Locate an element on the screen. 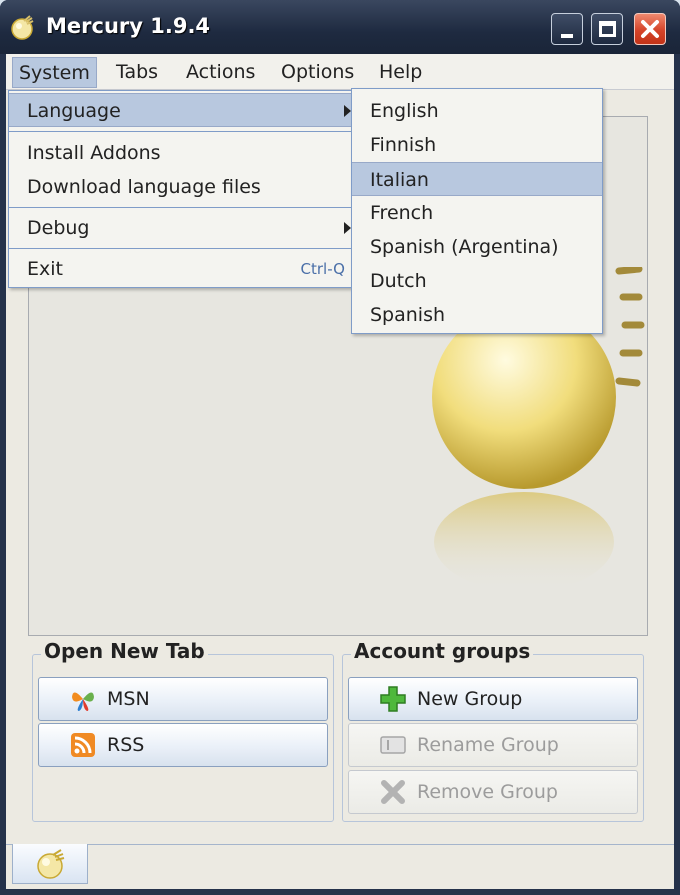 The height and width of the screenshot is (895, 680). menu-item-download-language-files: Download language files is located at coordinates (182, 187).